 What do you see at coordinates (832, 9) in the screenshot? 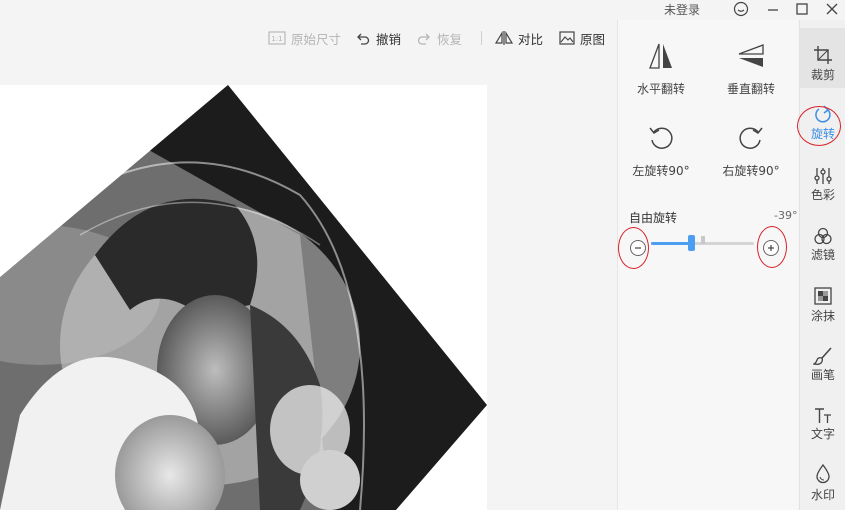
I see `close-icon` at bounding box center [832, 9].